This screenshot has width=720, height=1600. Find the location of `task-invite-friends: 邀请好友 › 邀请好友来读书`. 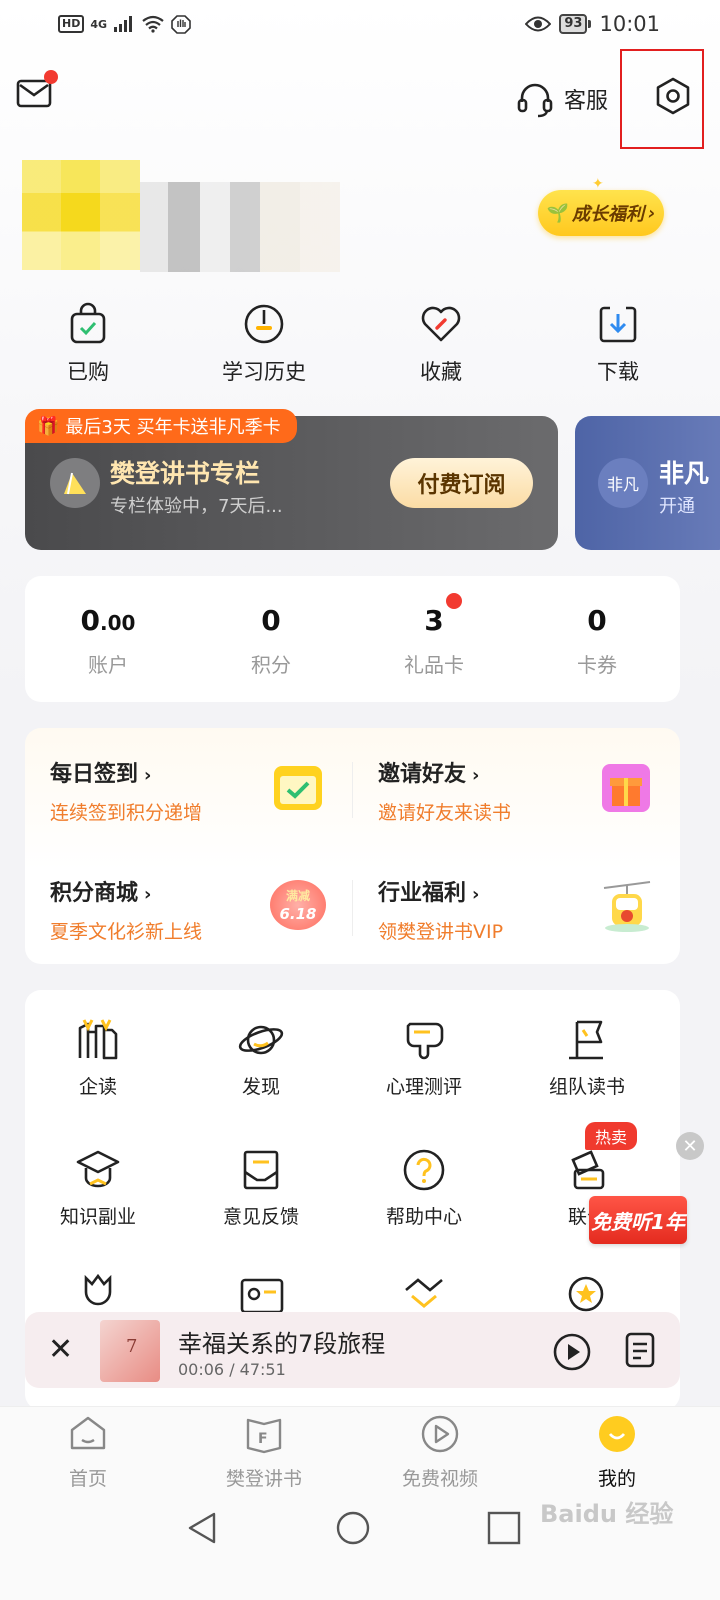

task-invite-friends: 邀请好友 › 邀请好友来读书 is located at coordinates (444, 790).